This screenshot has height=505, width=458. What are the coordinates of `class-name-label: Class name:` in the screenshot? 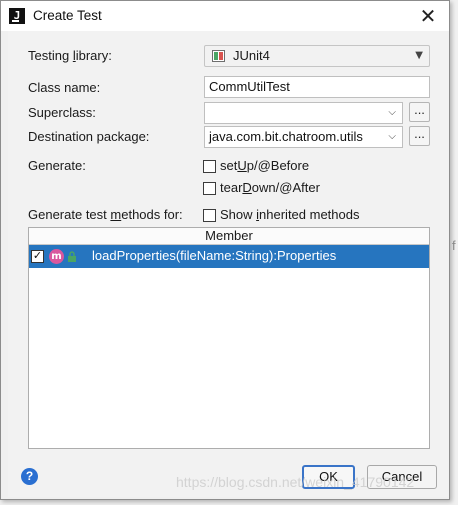 It's located at (64, 87).